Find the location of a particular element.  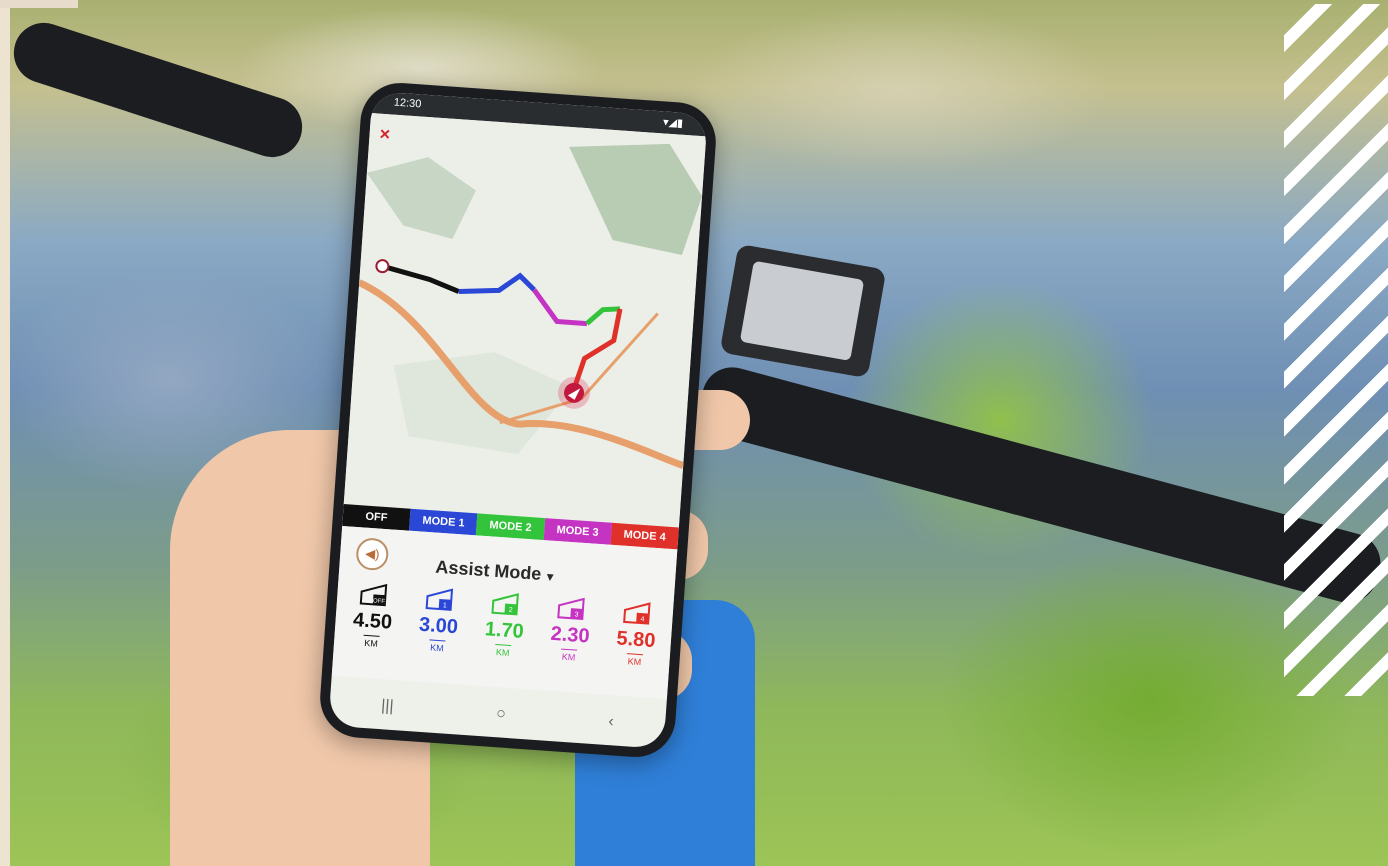

status-icons: ▾◢▮ is located at coordinates (673, 123).